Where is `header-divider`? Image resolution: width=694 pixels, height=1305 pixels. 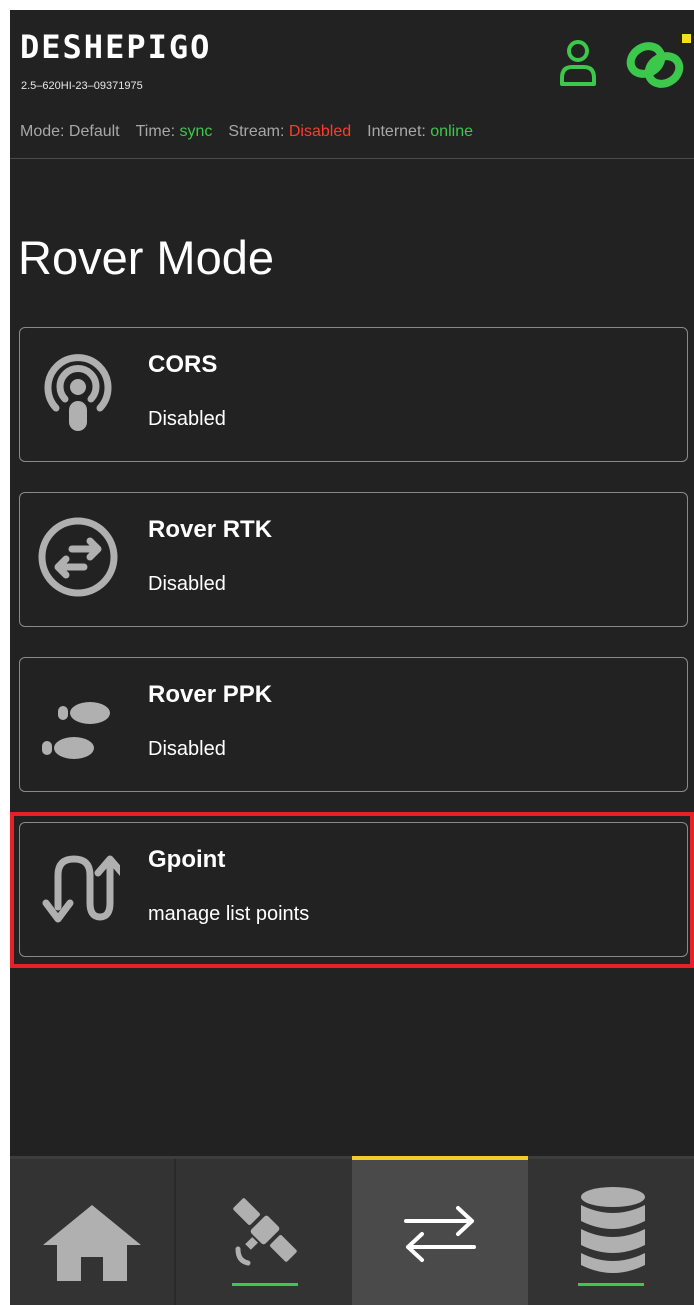
header-divider is located at coordinates (352, 158).